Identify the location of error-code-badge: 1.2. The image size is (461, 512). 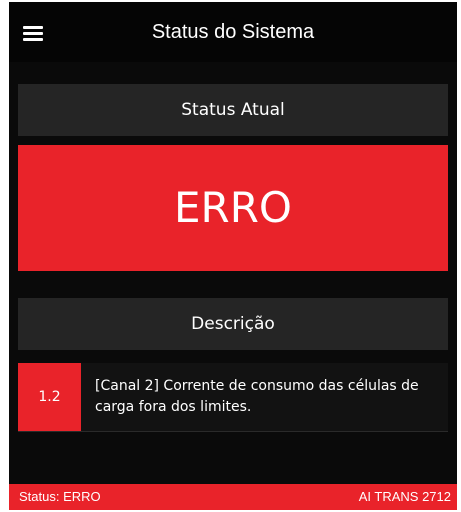
(49, 397).